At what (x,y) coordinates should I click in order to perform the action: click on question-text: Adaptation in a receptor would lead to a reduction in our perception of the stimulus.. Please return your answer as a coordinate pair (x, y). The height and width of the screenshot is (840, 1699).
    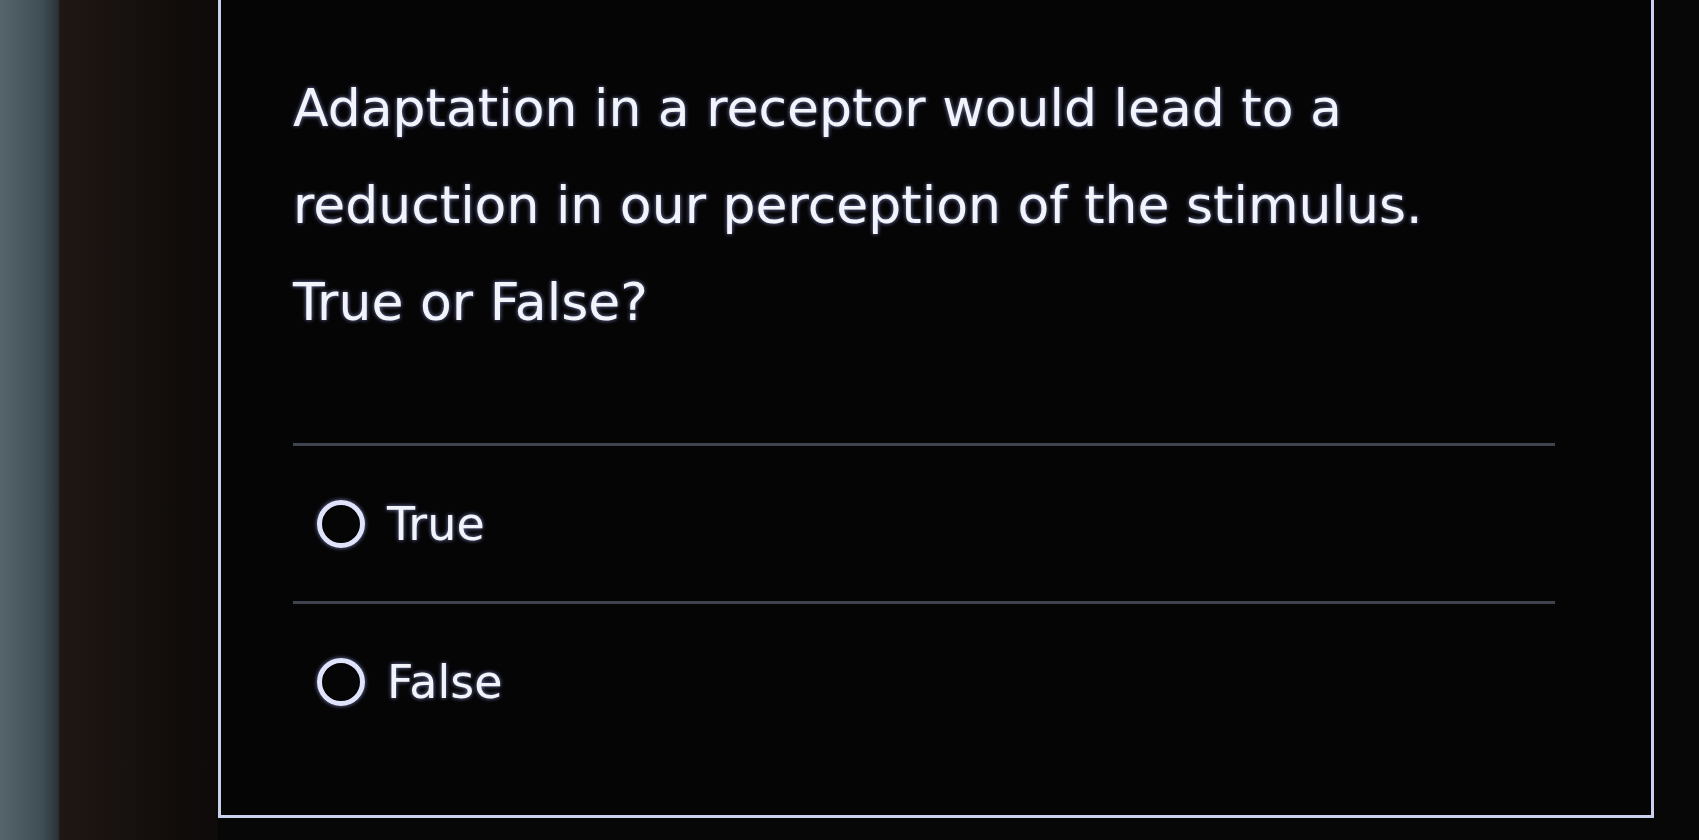
    Looking at the image, I should click on (858, 157).